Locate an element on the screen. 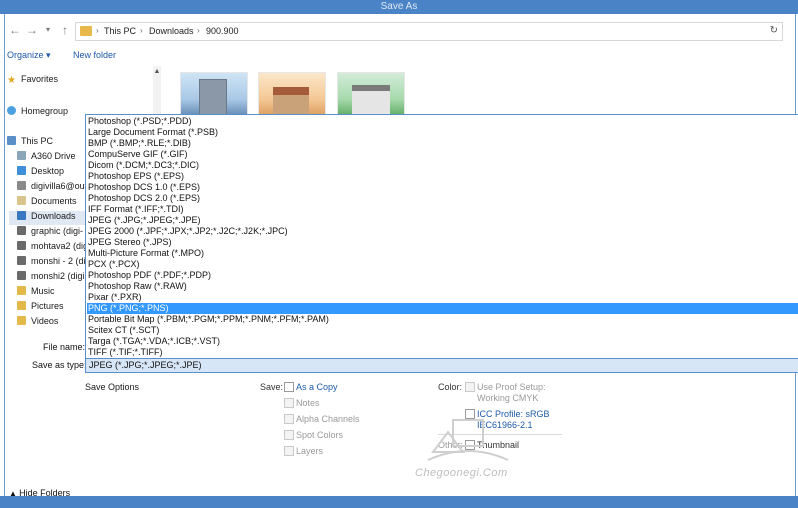 This screenshot has width=798, height=508. refresh-icon: ↻ is located at coordinates (774, 30).